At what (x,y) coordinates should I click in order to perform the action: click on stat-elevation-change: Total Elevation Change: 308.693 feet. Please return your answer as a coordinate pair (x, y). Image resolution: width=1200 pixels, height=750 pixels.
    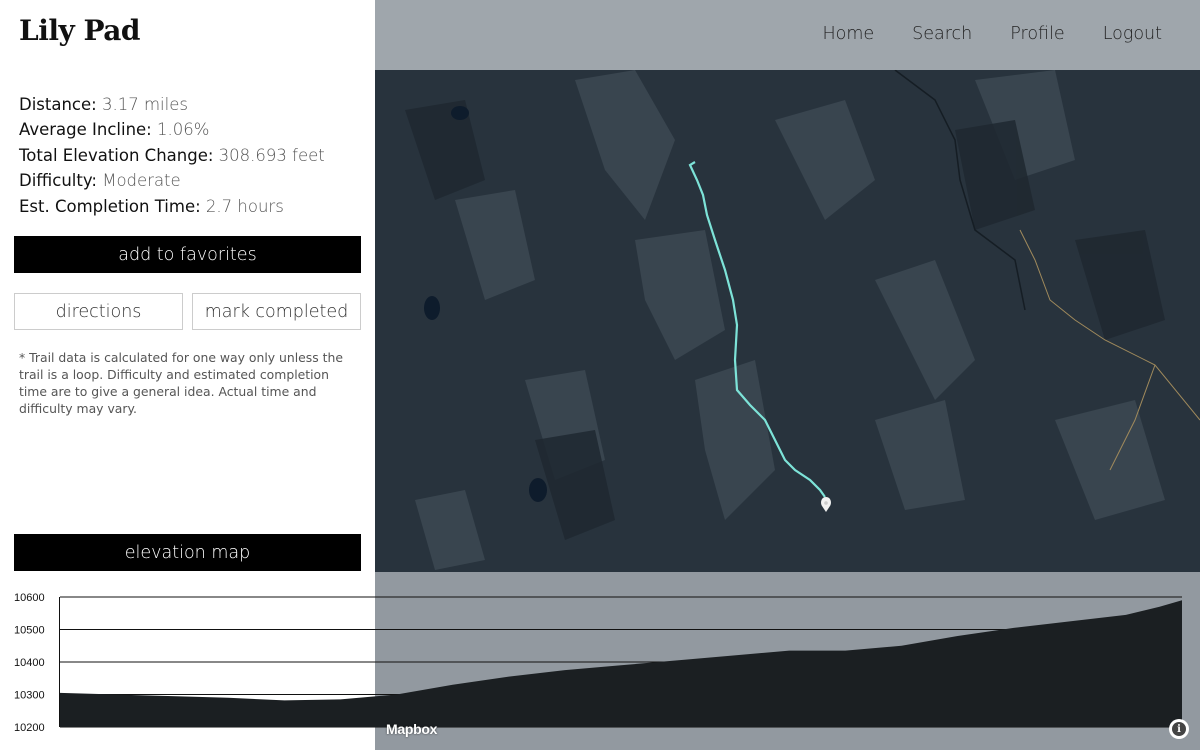
    Looking at the image, I should click on (172, 155).